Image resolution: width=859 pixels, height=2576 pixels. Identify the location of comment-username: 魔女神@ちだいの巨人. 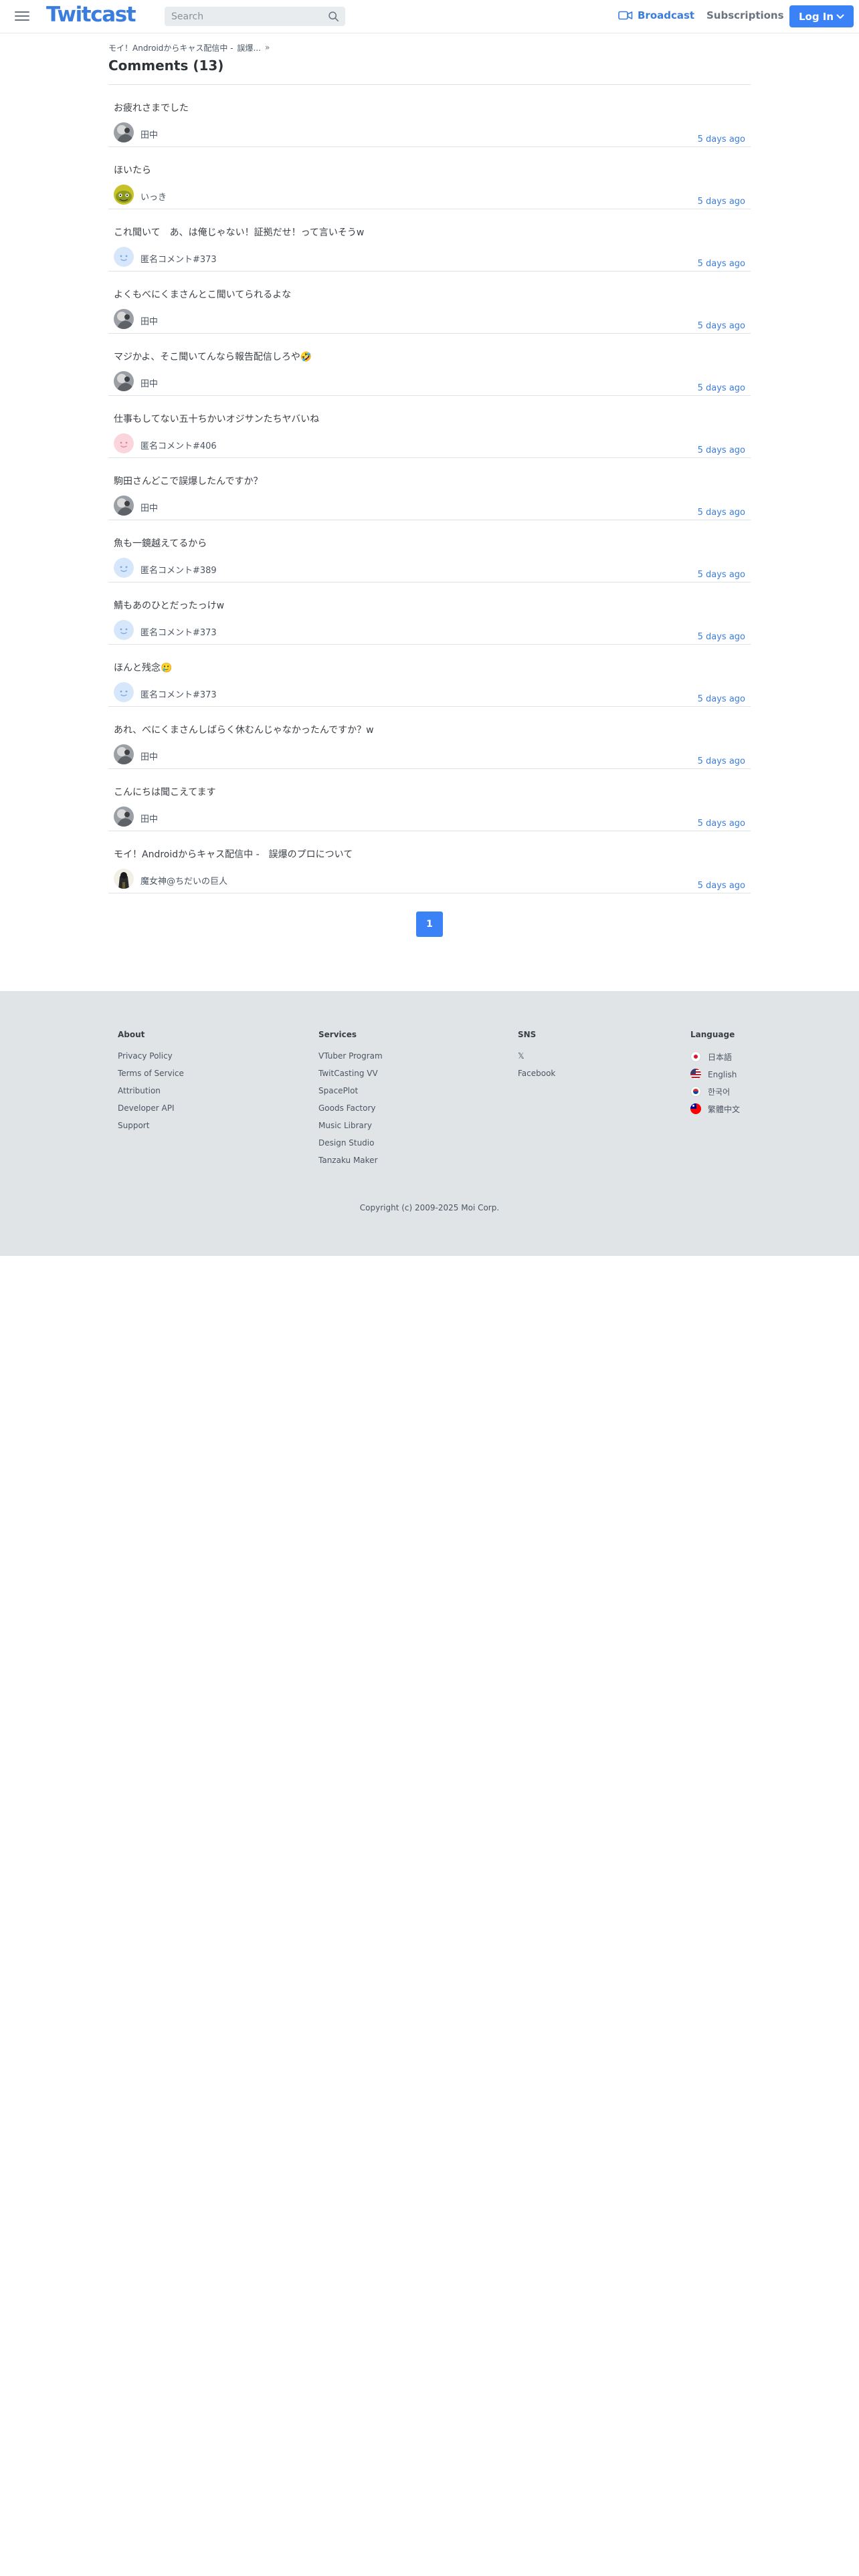
(183, 880).